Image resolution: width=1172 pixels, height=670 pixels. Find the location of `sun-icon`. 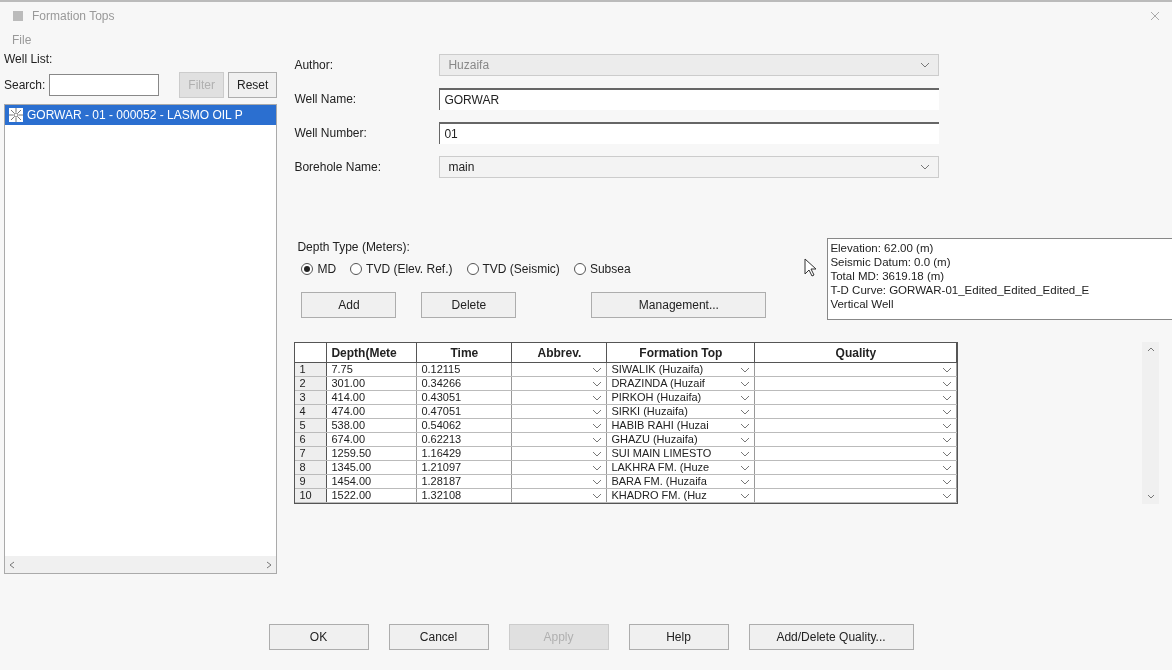

sun-icon is located at coordinates (16, 115).